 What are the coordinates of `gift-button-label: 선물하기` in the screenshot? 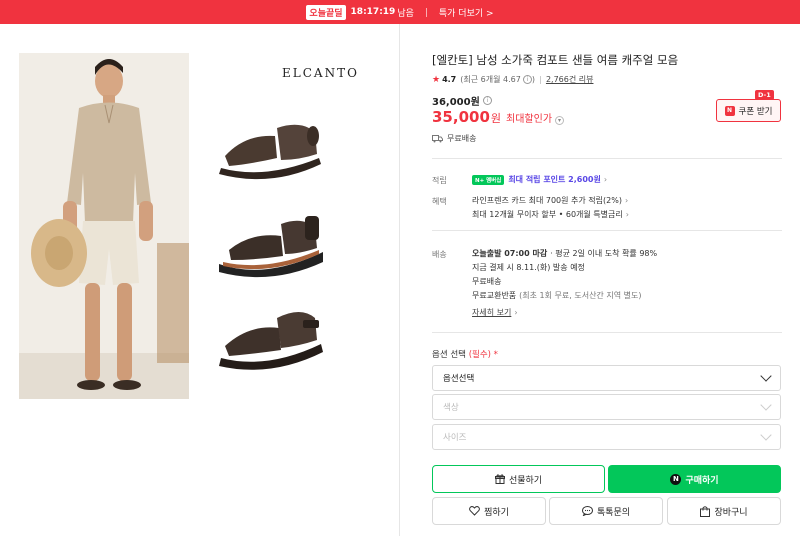 It's located at (525, 480).